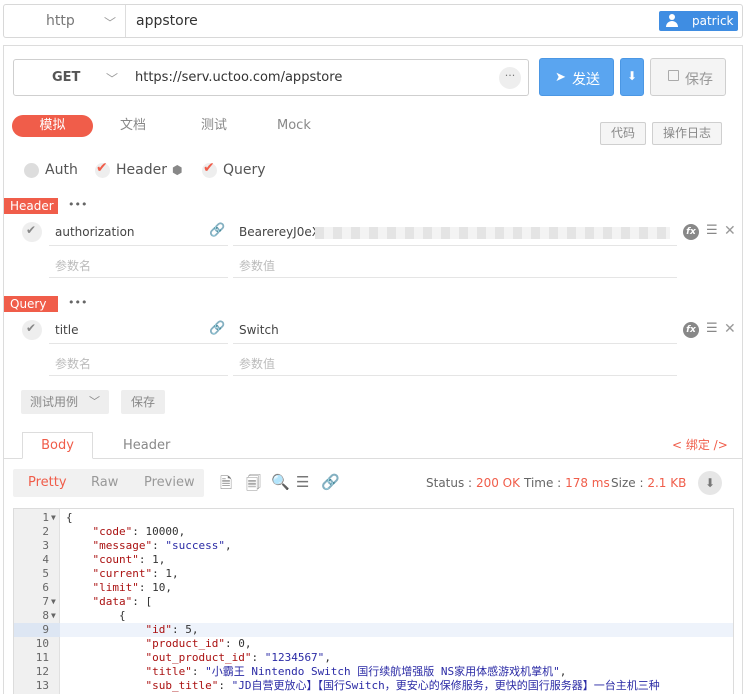 The width and height of the screenshot is (747, 694). What do you see at coordinates (688, 77) in the screenshot?
I see `save-button: 保存` at bounding box center [688, 77].